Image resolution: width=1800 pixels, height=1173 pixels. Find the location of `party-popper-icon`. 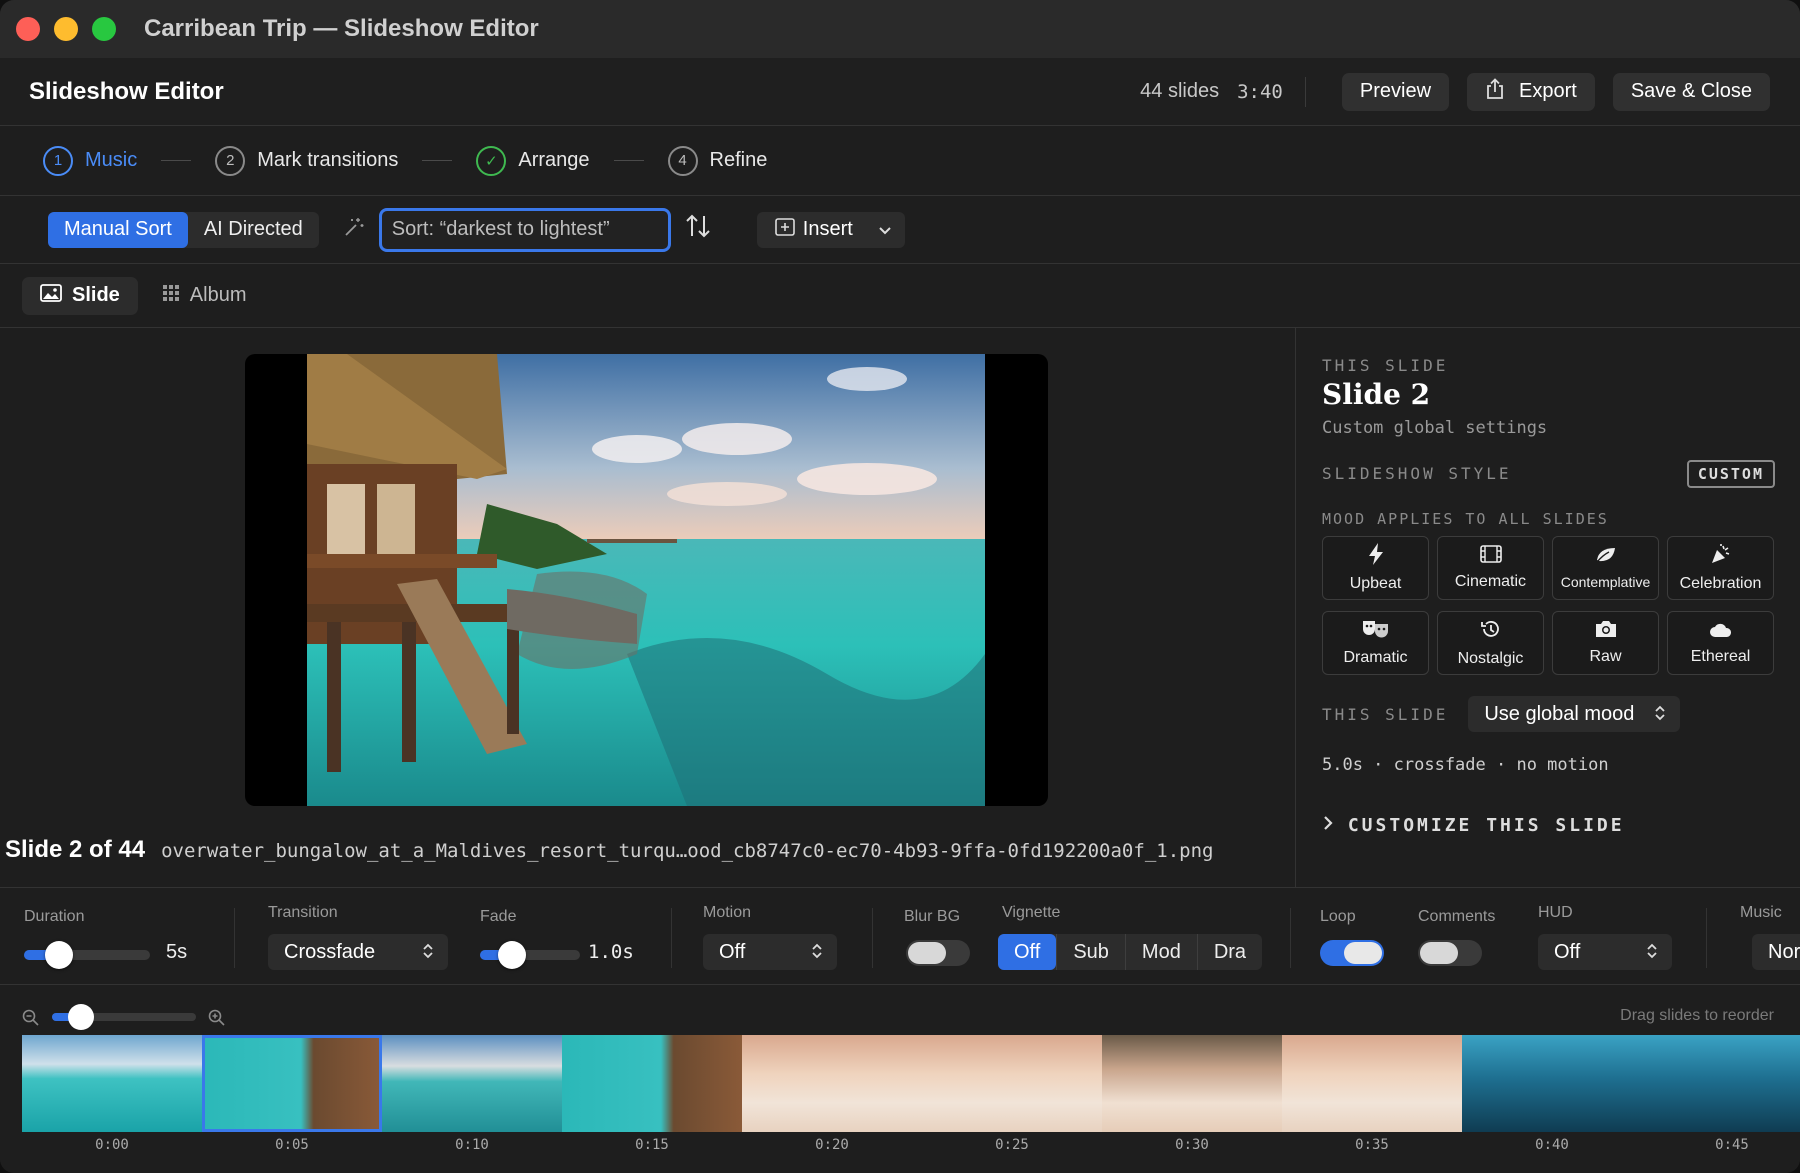

party-popper-icon is located at coordinates (1721, 557).